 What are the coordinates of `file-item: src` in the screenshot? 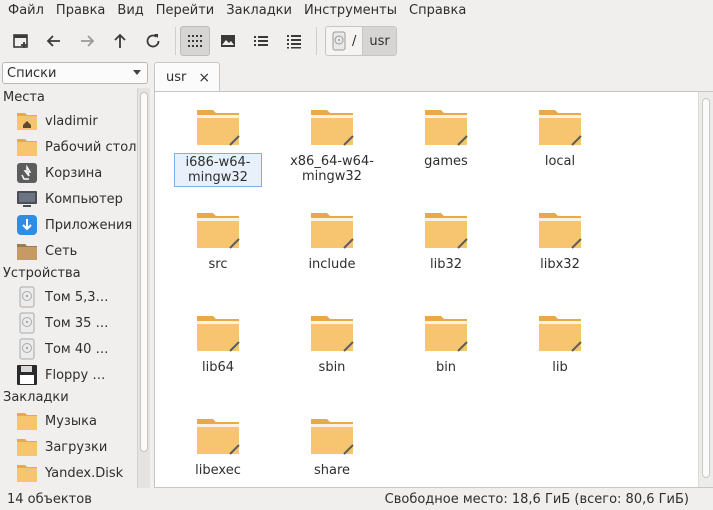 It's located at (218, 242).